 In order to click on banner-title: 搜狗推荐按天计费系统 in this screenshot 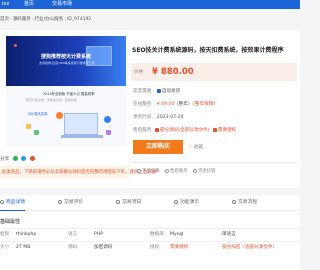, I will do `click(66, 57)`.